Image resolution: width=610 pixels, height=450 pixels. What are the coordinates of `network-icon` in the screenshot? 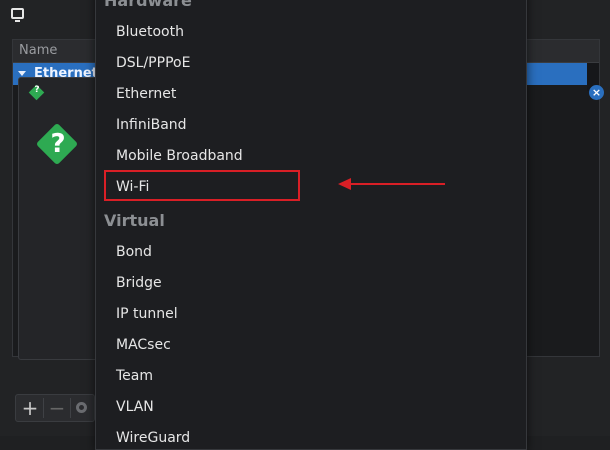 It's located at (17, 15).